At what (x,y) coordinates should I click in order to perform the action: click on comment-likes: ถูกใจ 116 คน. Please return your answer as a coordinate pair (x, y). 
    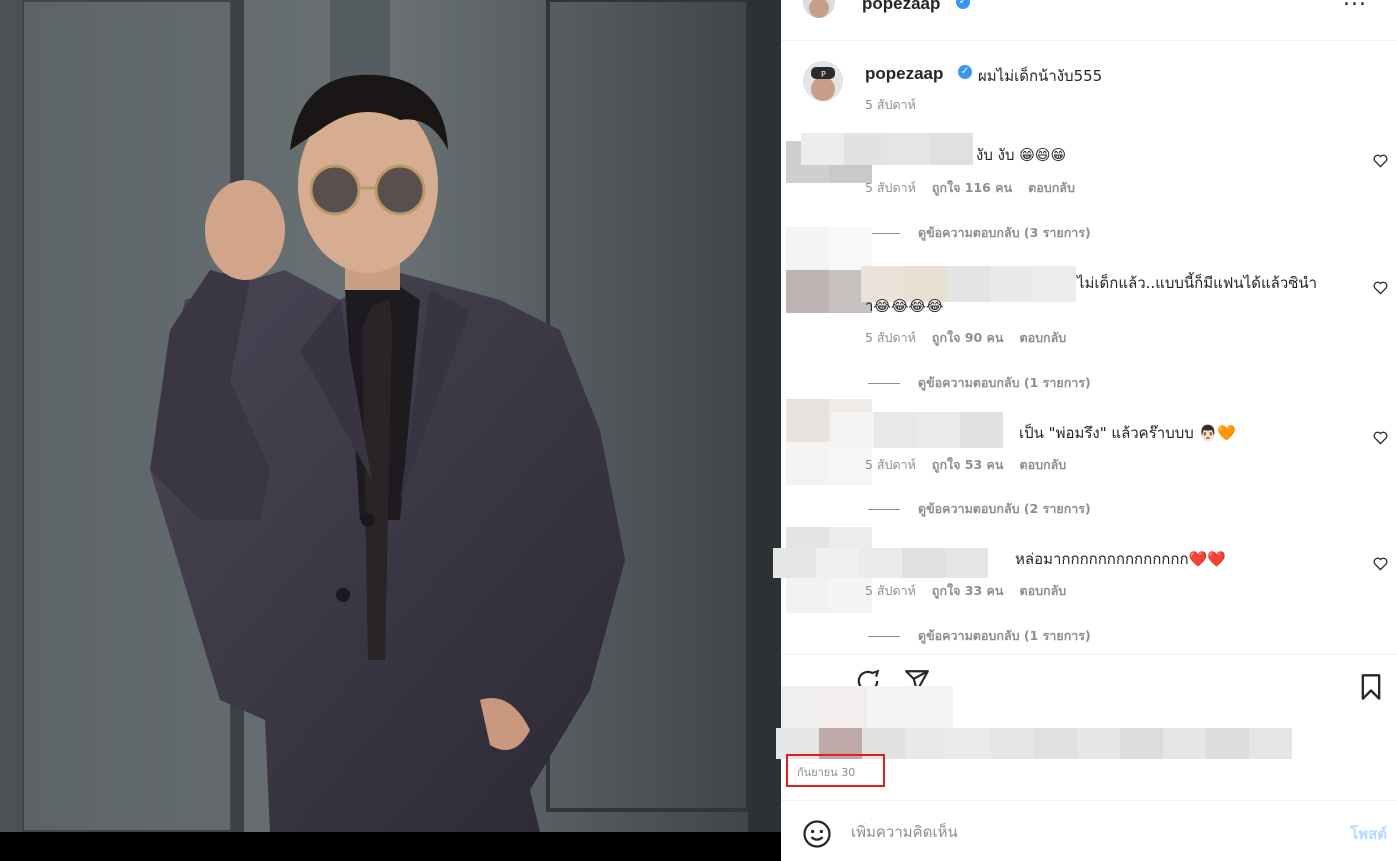
    Looking at the image, I should click on (972, 187).